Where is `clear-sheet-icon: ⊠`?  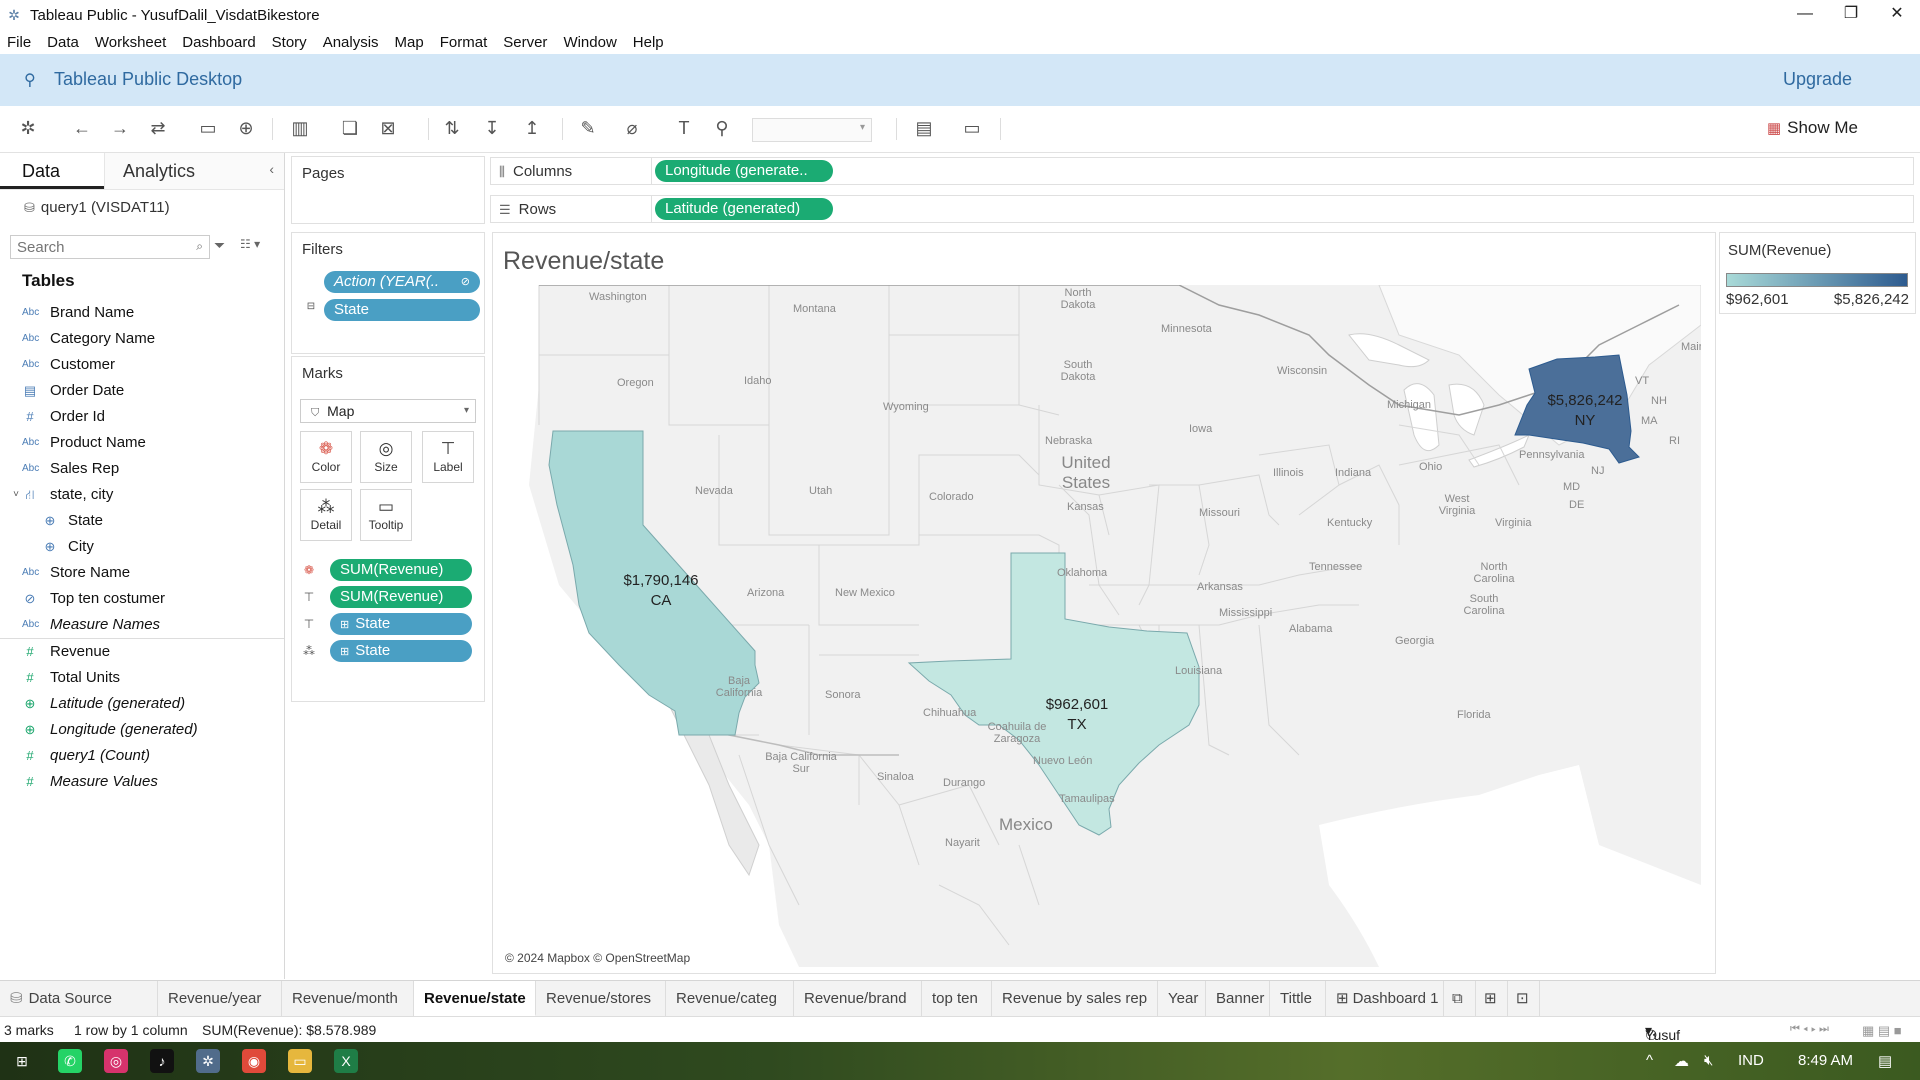 clear-sheet-icon: ⊠ is located at coordinates (388, 128).